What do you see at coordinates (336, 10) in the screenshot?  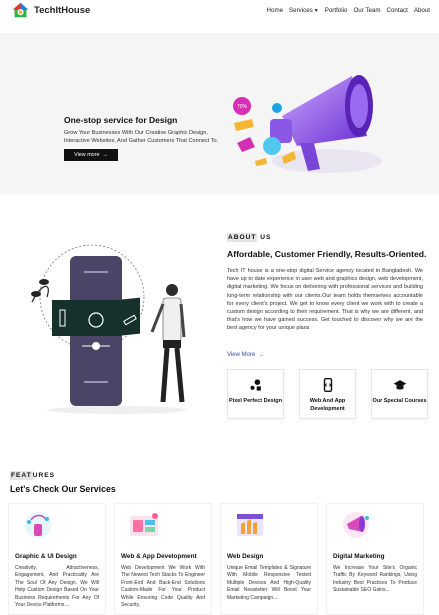 I see `menu-portfolio: Portfolio` at bounding box center [336, 10].